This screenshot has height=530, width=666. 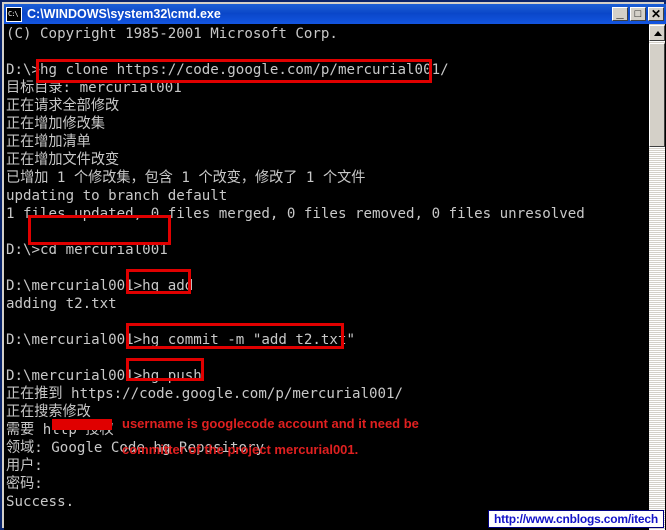 What do you see at coordinates (24, 466) in the screenshot?
I see `console-line: 用户:` at bounding box center [24, 466].